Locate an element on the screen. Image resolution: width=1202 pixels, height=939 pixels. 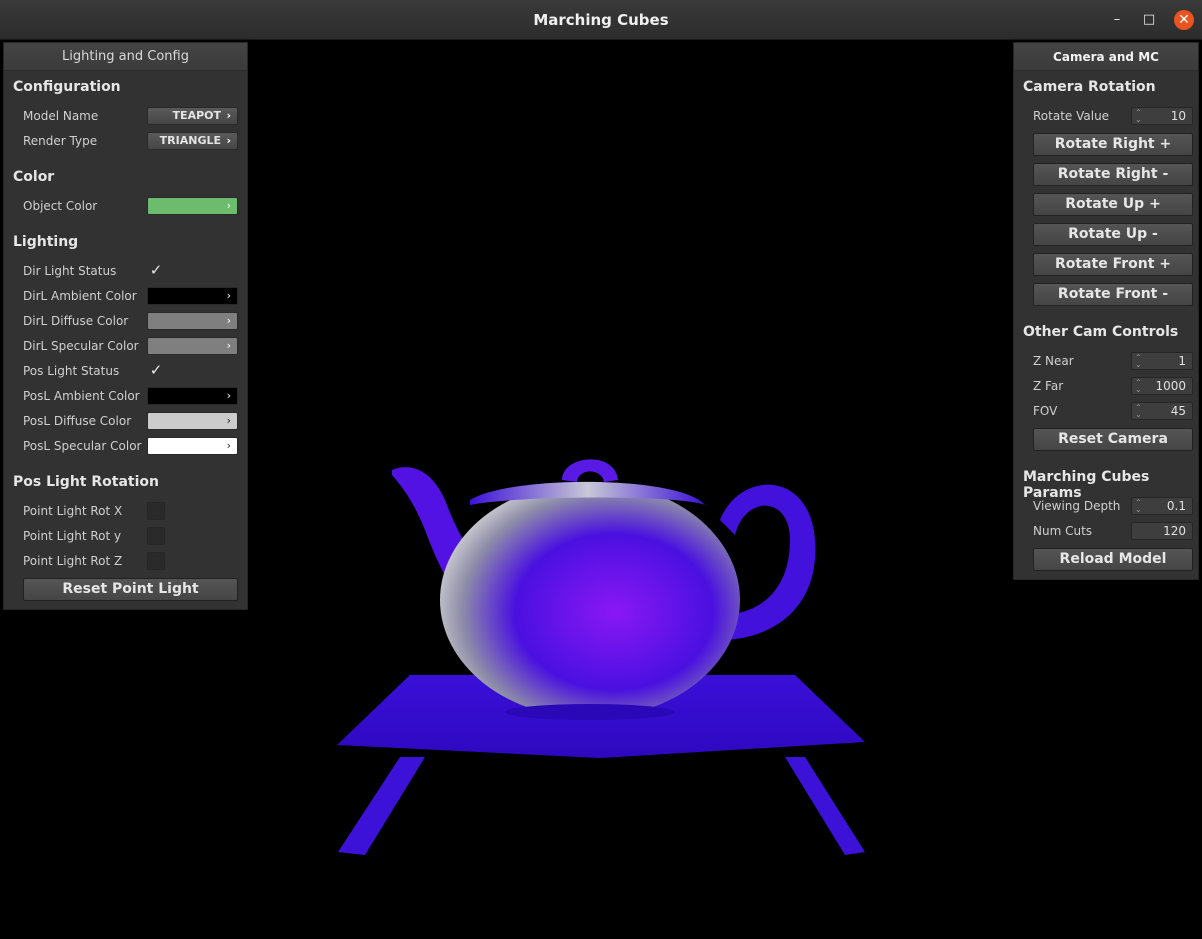
point-light-rot-z-checkbox is located at coordinates (156, 561).